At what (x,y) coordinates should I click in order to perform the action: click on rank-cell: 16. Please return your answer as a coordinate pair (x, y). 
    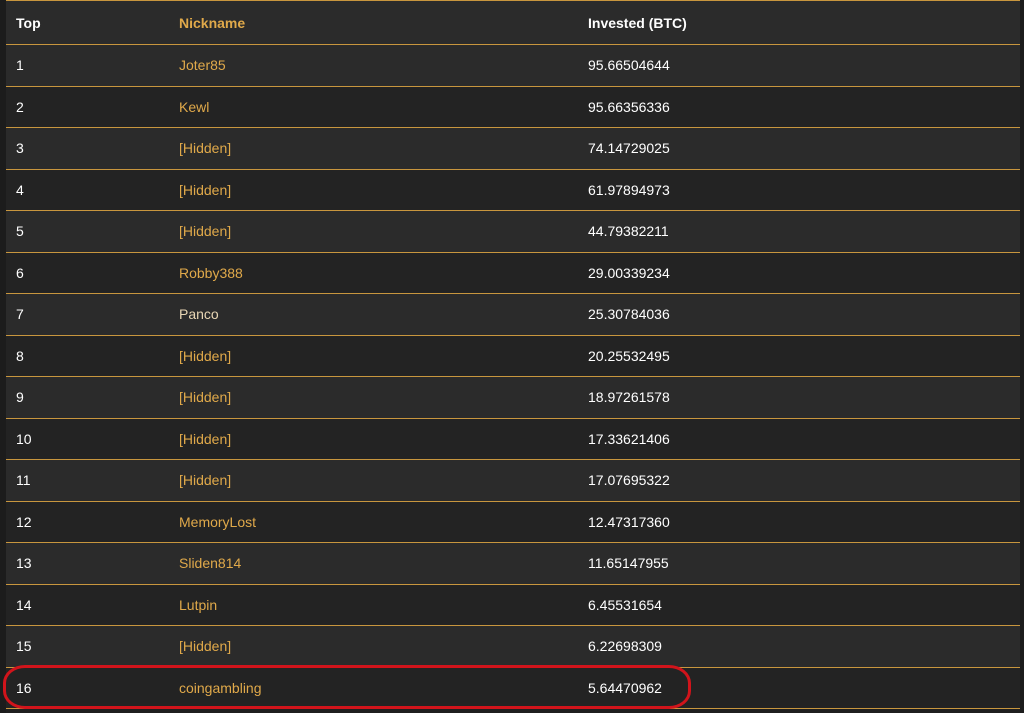
    Looking at the image, I should click on (24, 687).